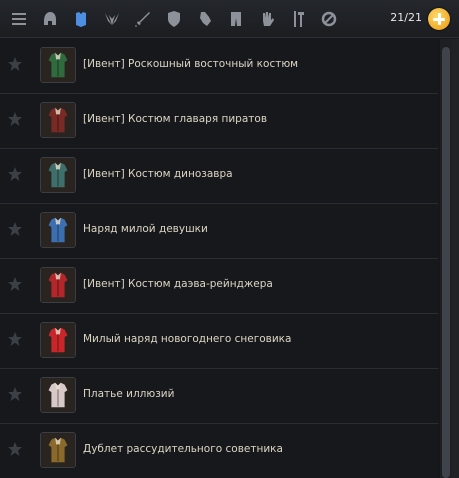  Describe the element at coordinates (439, 19) in the screenshot. I see `add-plus-icon` at that location.